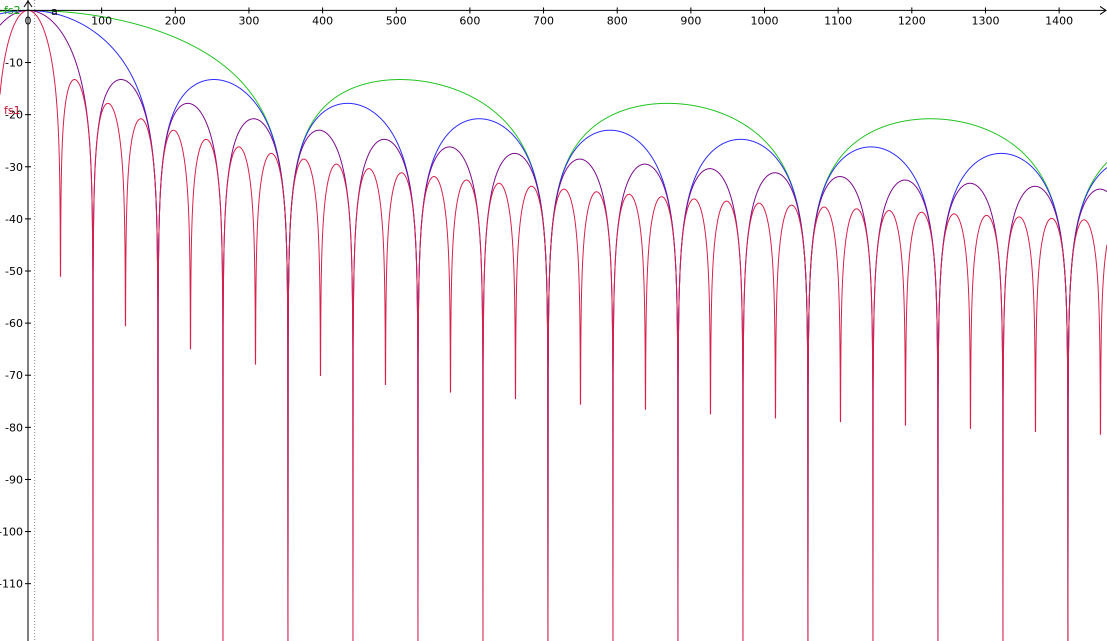  Describe the element at coordinates (396, 20) in the screenshot. I see `x-tick-label: 500` at that location.